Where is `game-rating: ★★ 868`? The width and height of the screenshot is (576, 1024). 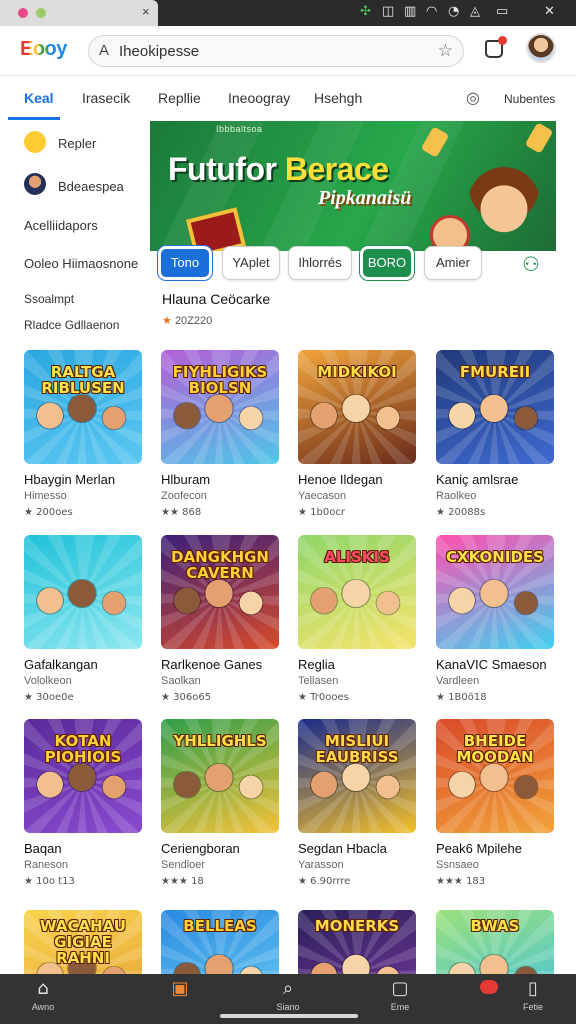
game-rating: ★★ 868 is located at coordinates (181, 512).